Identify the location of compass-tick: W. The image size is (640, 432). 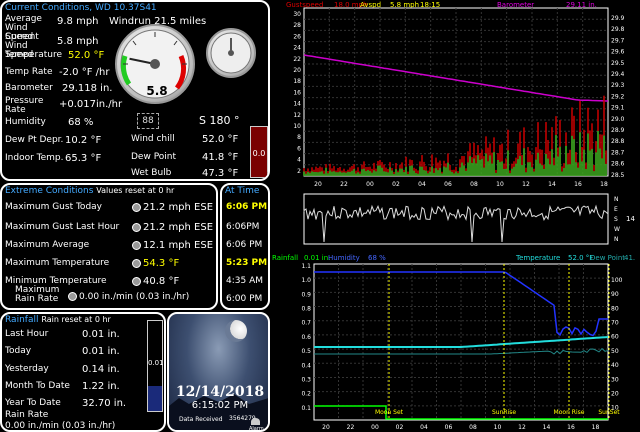
(617, 229).